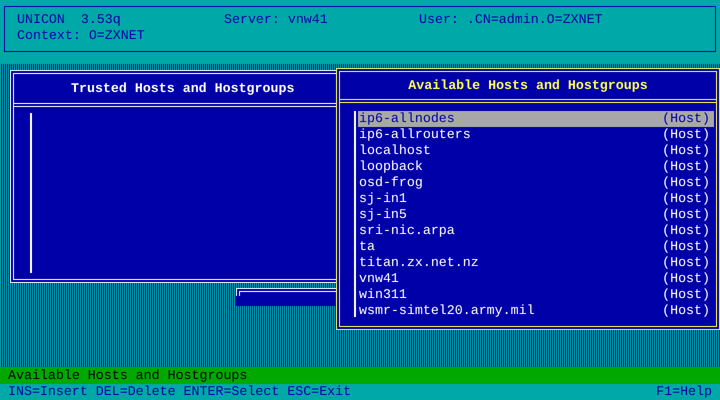  What do you see at coordinates (536, 279) in the screenshot?
I see `host-list-item: vnw41 (Host)` at bounding box center [536, 279].